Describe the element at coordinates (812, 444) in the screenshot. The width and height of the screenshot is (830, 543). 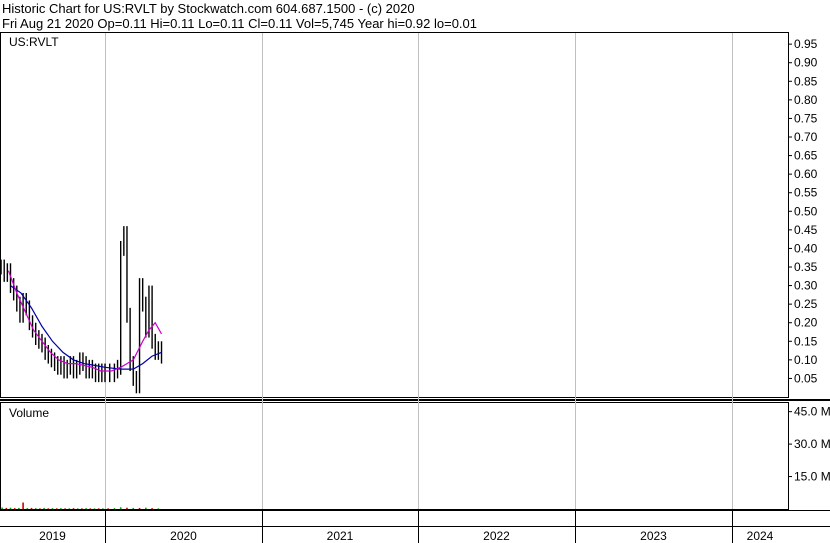
I see `volume-tick-label: 30.0 M` at that location.